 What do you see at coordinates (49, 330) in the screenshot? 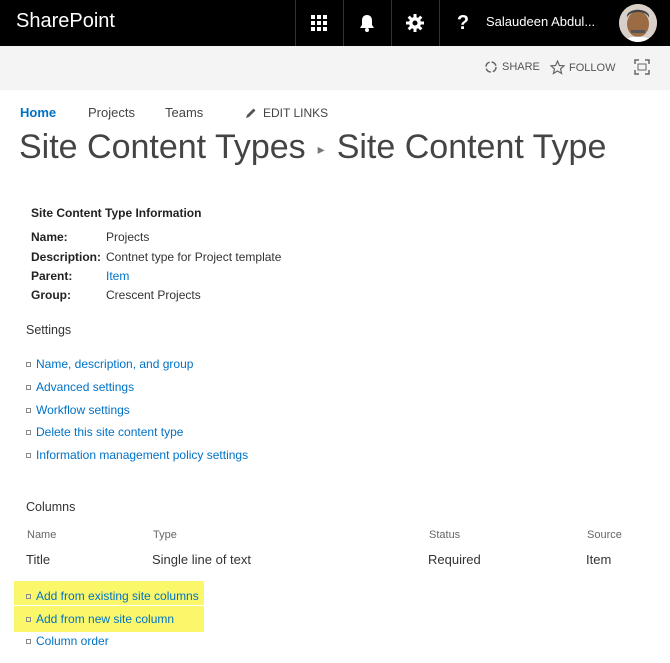
I see `settings-heading: Settings` at bounding box center [49, 330].